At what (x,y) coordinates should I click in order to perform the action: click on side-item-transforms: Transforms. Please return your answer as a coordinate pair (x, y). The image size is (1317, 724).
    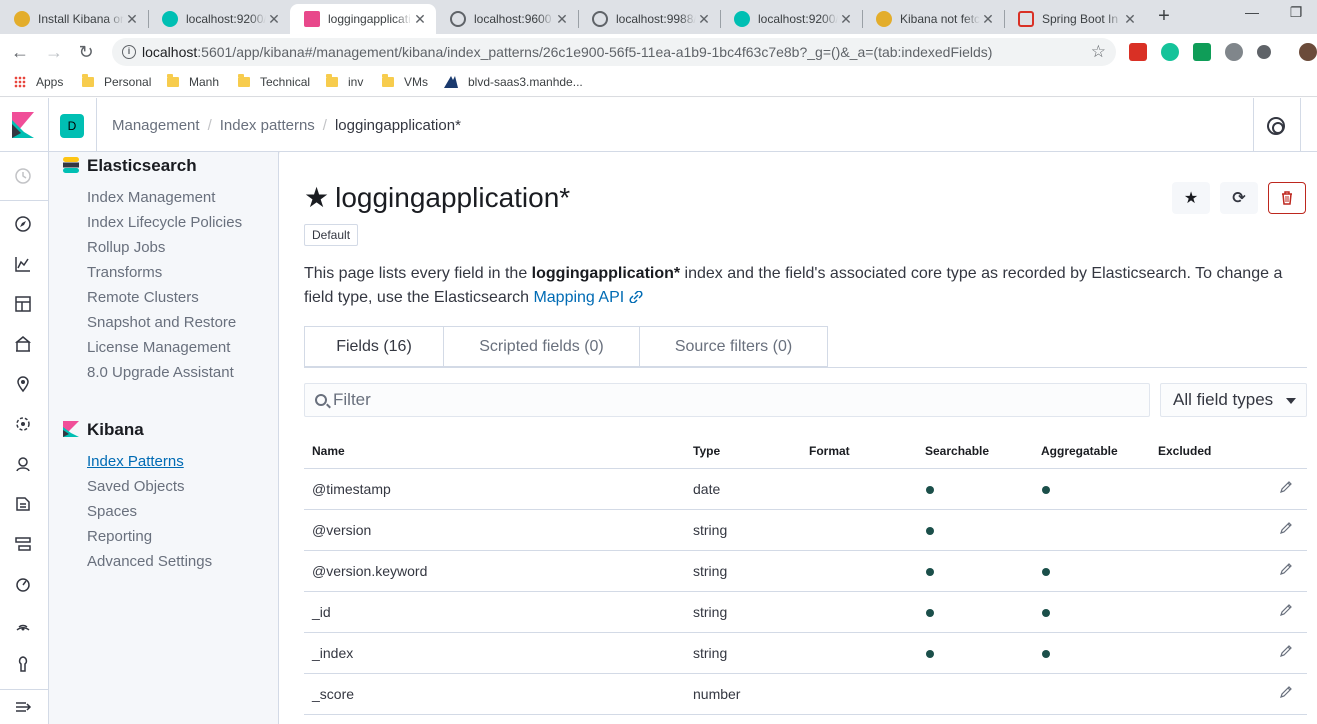
    Looking at the image, I should click on (124, 272).